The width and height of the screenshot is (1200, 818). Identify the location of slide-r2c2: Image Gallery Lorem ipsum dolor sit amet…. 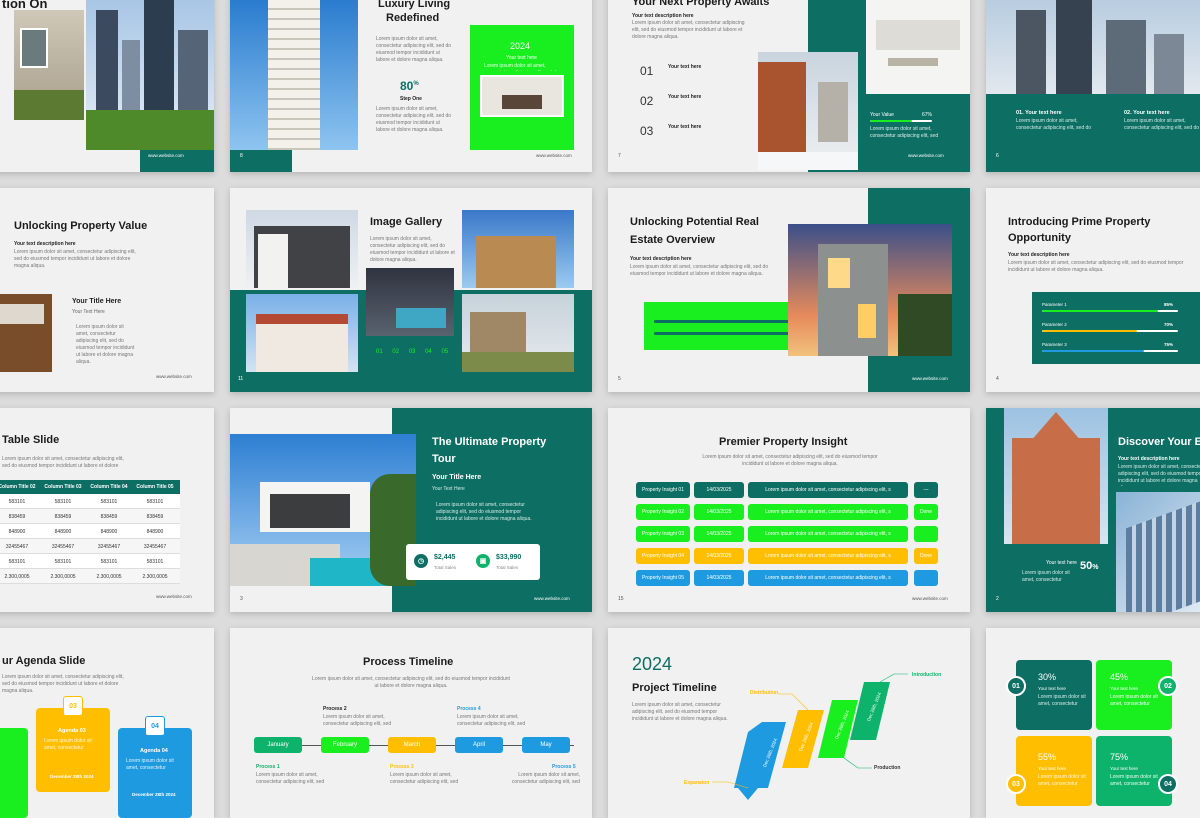
(411, 290).